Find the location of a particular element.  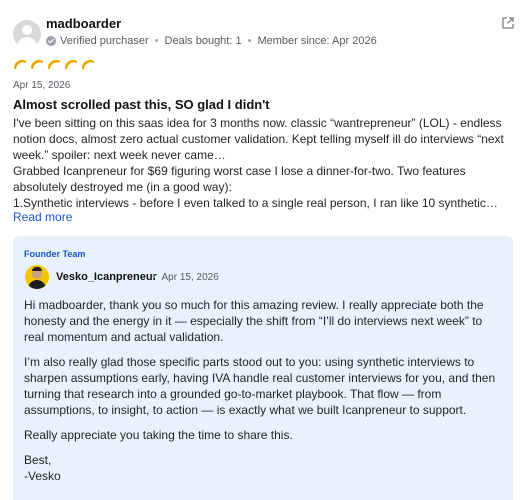

share-external-icon is located at coordinates (508, 23).